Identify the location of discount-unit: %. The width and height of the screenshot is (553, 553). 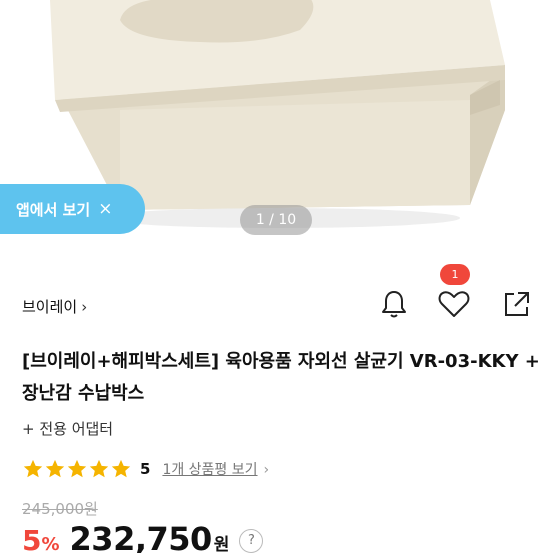
(50, 543).